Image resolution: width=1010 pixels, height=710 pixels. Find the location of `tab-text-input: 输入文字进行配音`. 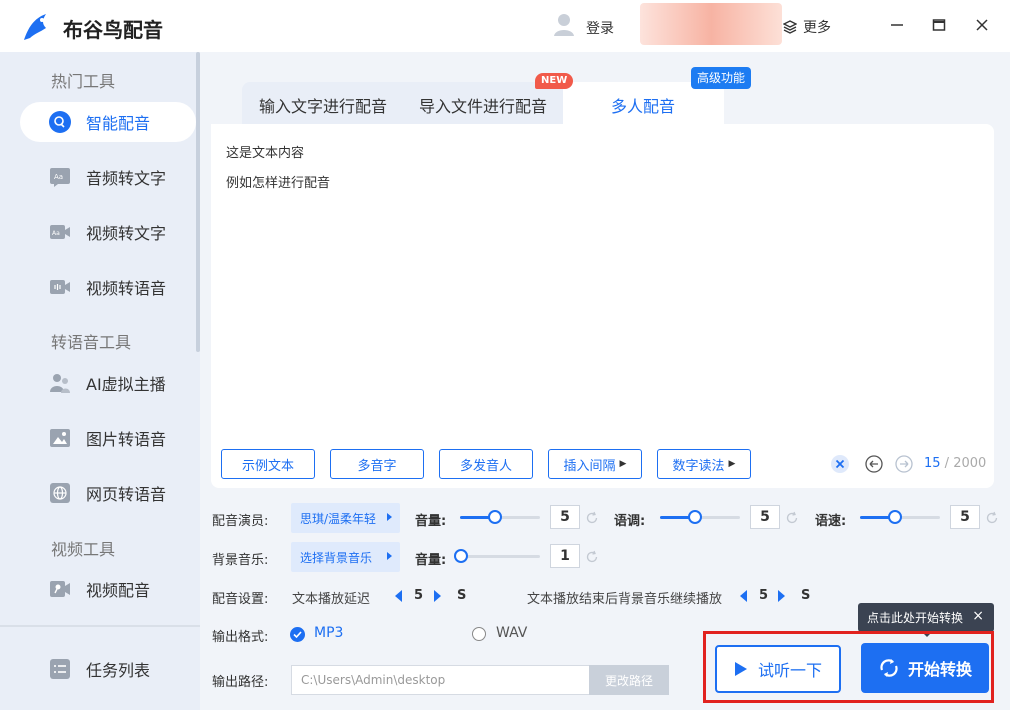

tab-text-input: 输入文字进行配音 is located at coordinates (323, 105).